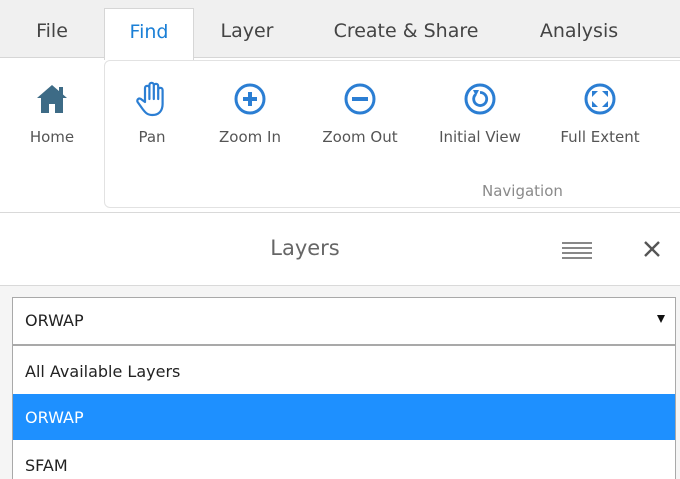  I want to click on tab-label: File, so click(52, 31).